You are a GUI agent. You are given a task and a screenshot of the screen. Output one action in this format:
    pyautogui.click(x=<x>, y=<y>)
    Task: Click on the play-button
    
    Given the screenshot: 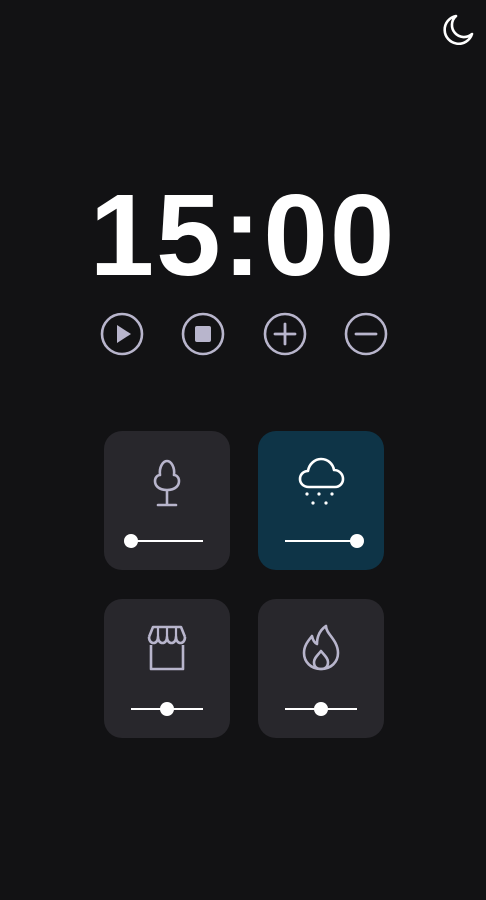 What is the action you would take?
    pyautogui.click(x=122, y=334)
    